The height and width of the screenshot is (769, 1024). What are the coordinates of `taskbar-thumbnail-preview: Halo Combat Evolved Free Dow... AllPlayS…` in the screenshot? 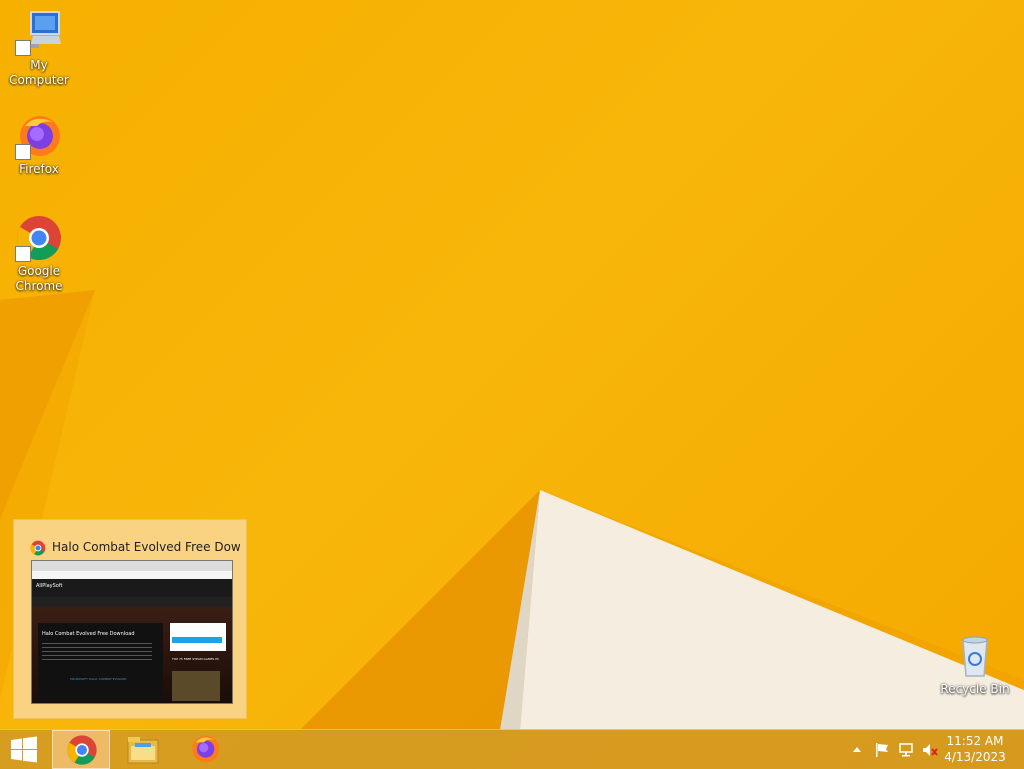 It's located at (130, 619).